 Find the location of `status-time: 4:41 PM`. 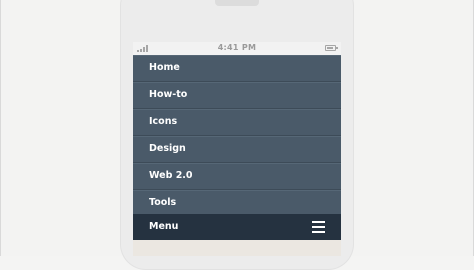

status-time: 4:41 PM is located at coordinates (237, 47).